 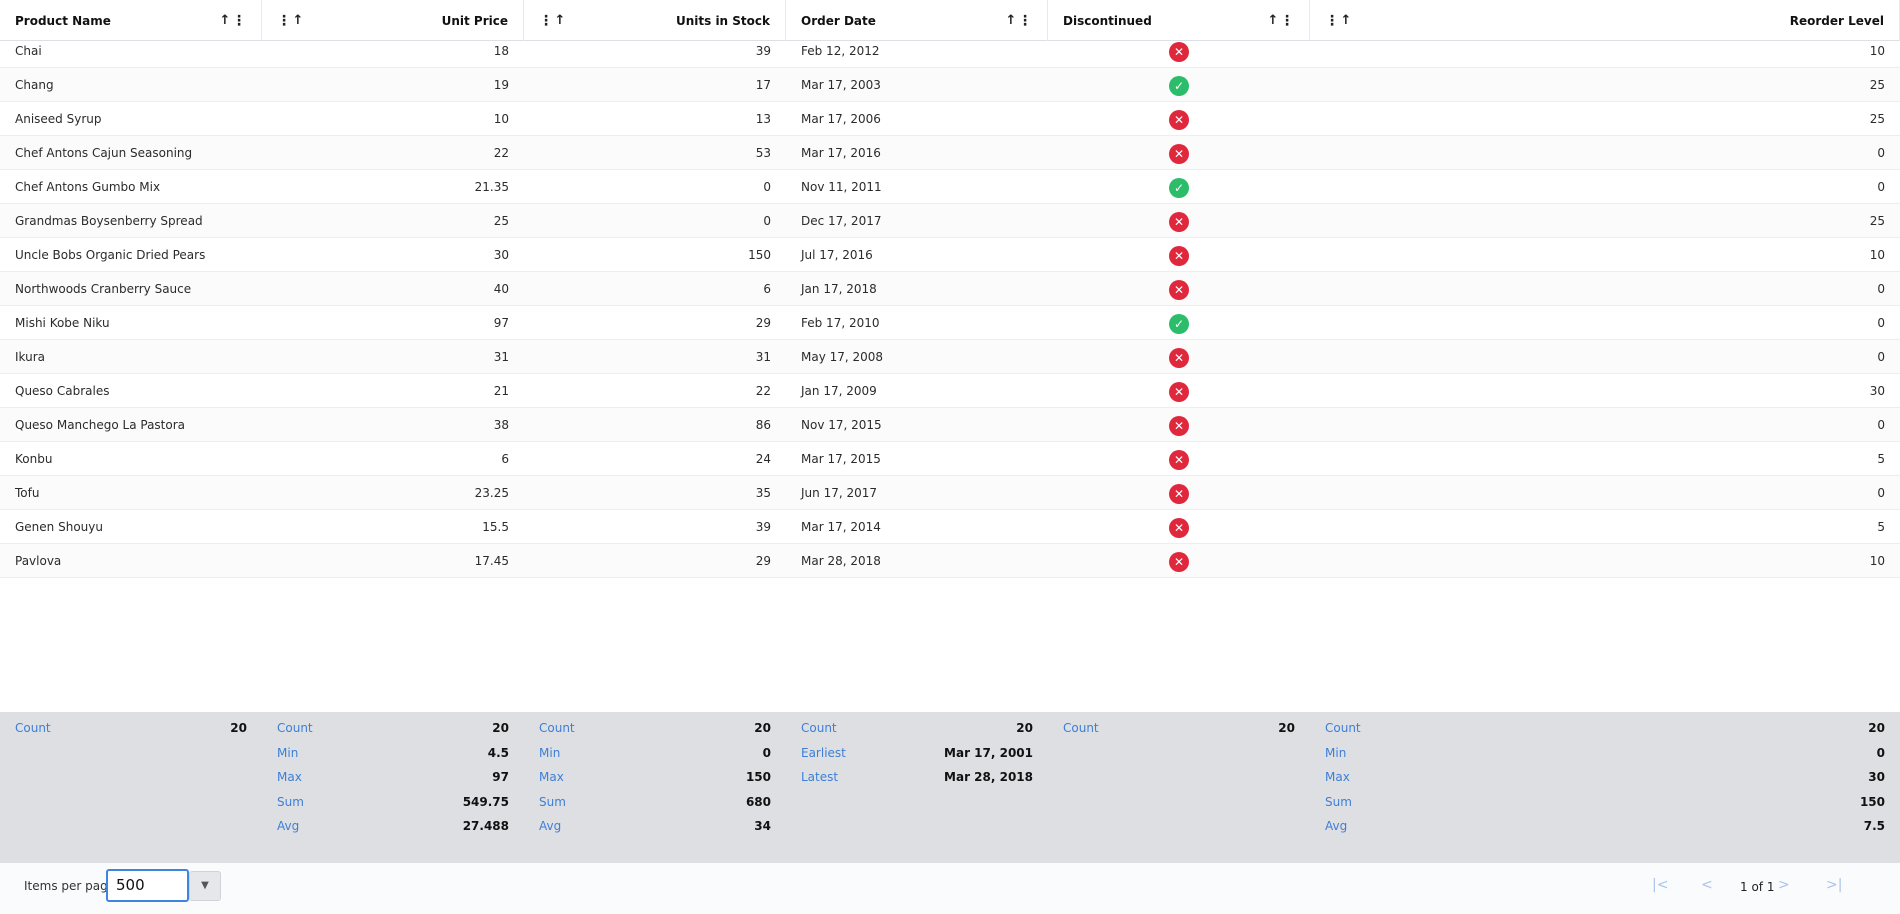 I want to click on cell-units-in-stock: 6, so click(x=655, y=289).